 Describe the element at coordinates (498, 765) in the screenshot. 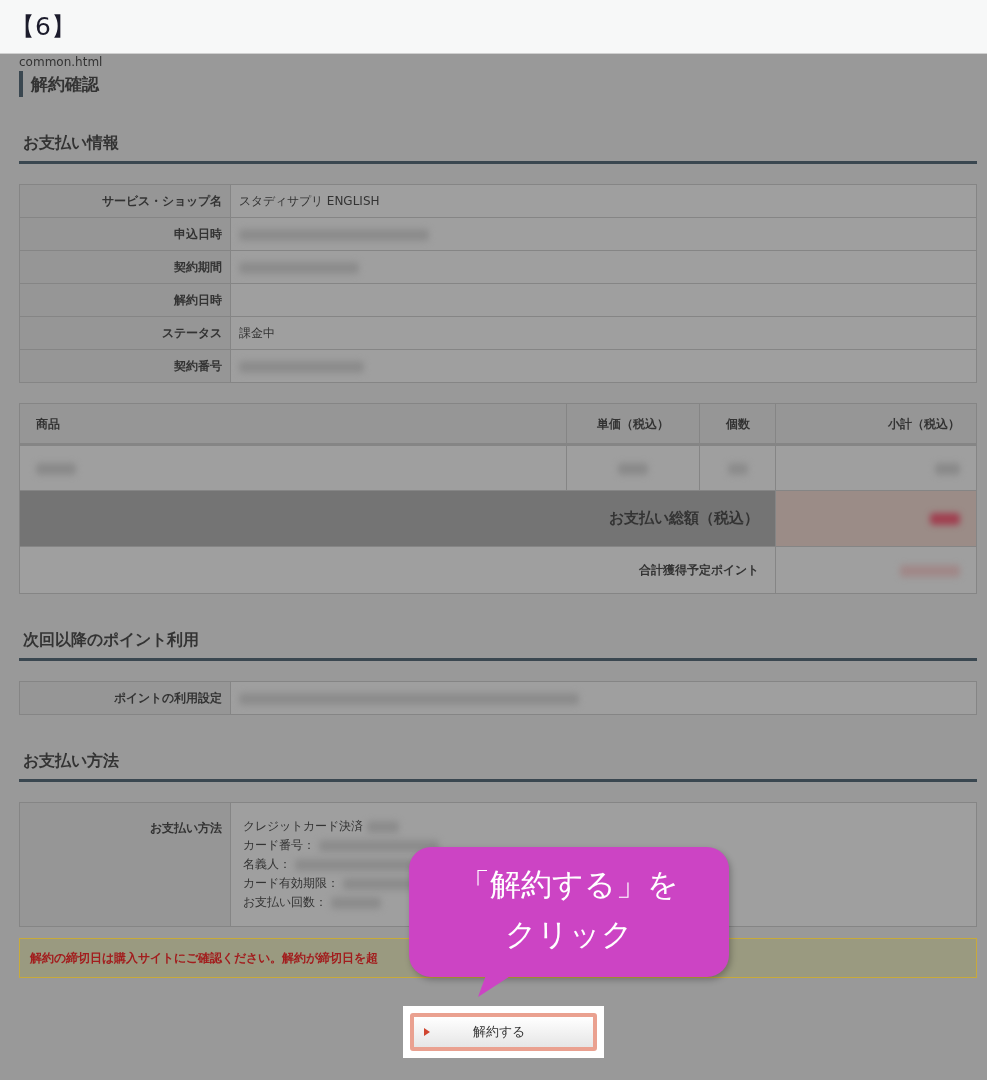

I see `section-heading: お支払い方法` at that location.